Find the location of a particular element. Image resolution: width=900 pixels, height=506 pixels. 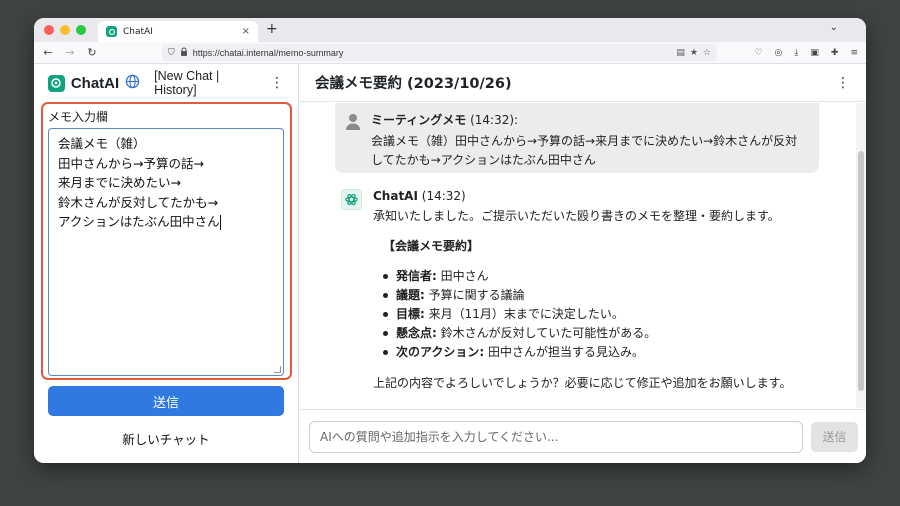

summary-item-label: 議題: is located at coordinates (410, 295).